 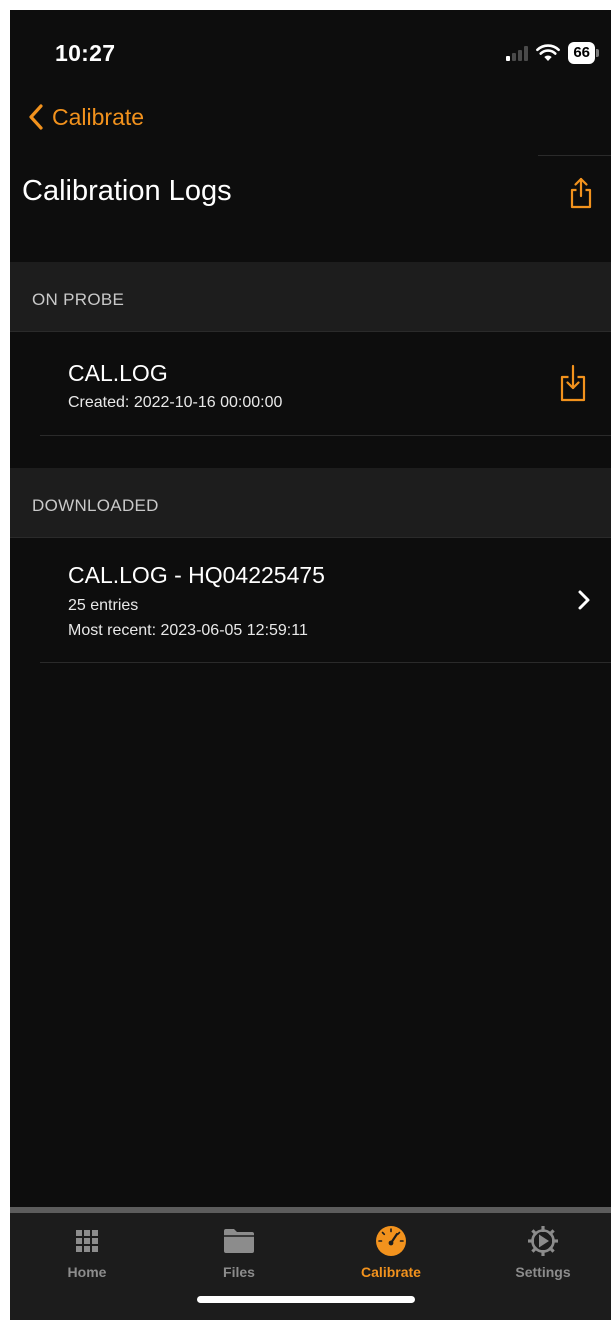 I want to click on folder-icon, so click(x=239, y=1241).